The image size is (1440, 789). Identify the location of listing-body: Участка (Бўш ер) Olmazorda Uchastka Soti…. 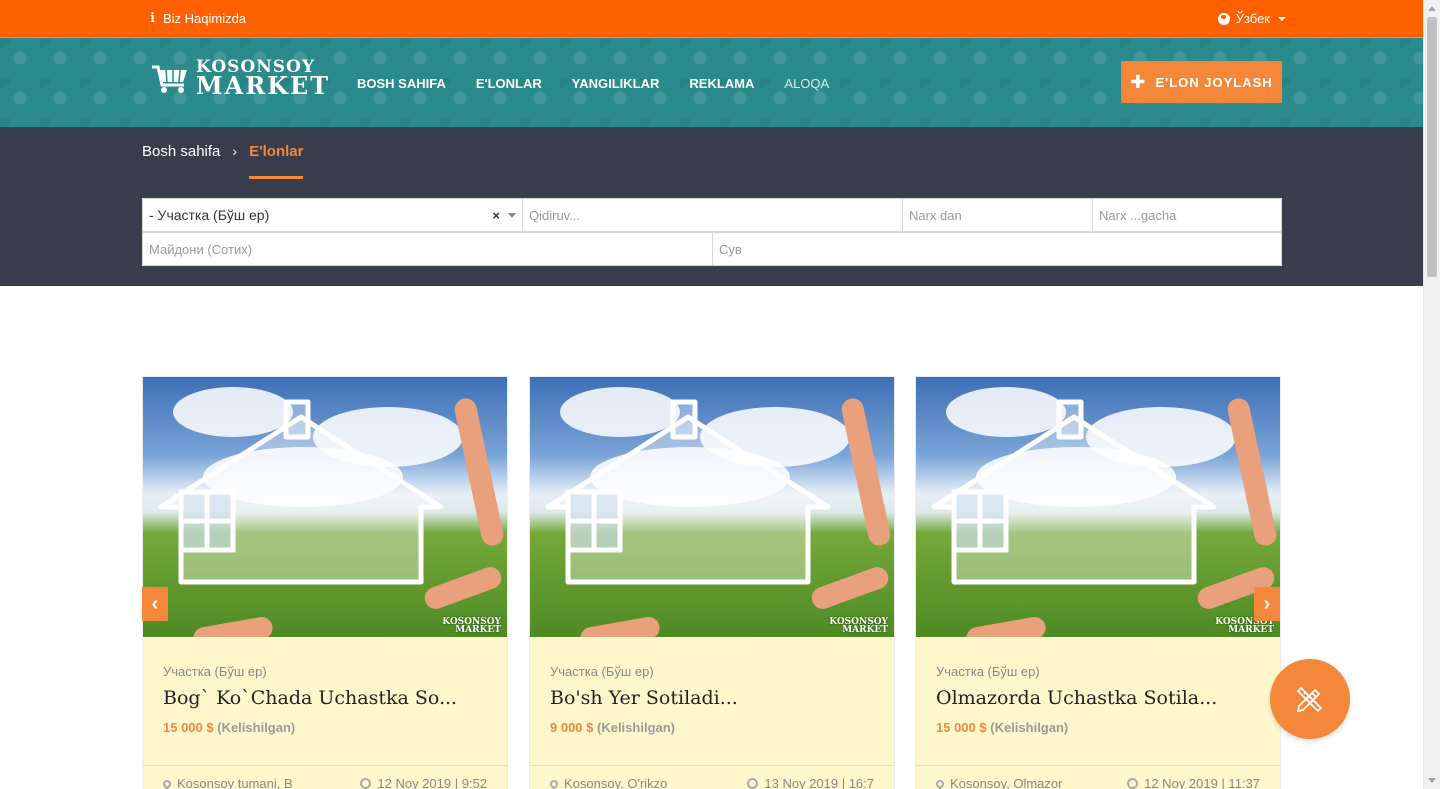
(1098, 699).